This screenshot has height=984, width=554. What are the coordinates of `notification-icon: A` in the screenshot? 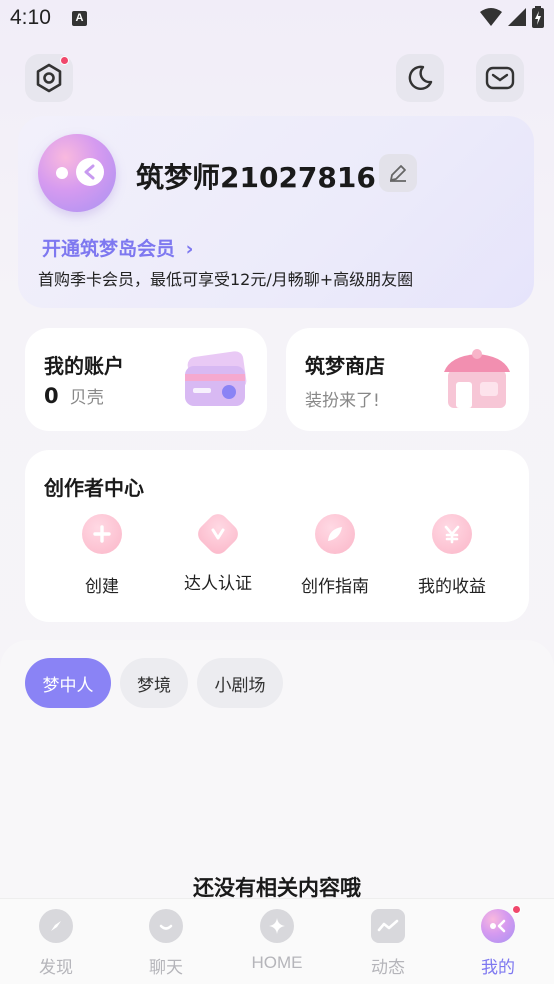 It's located at (79, 18).